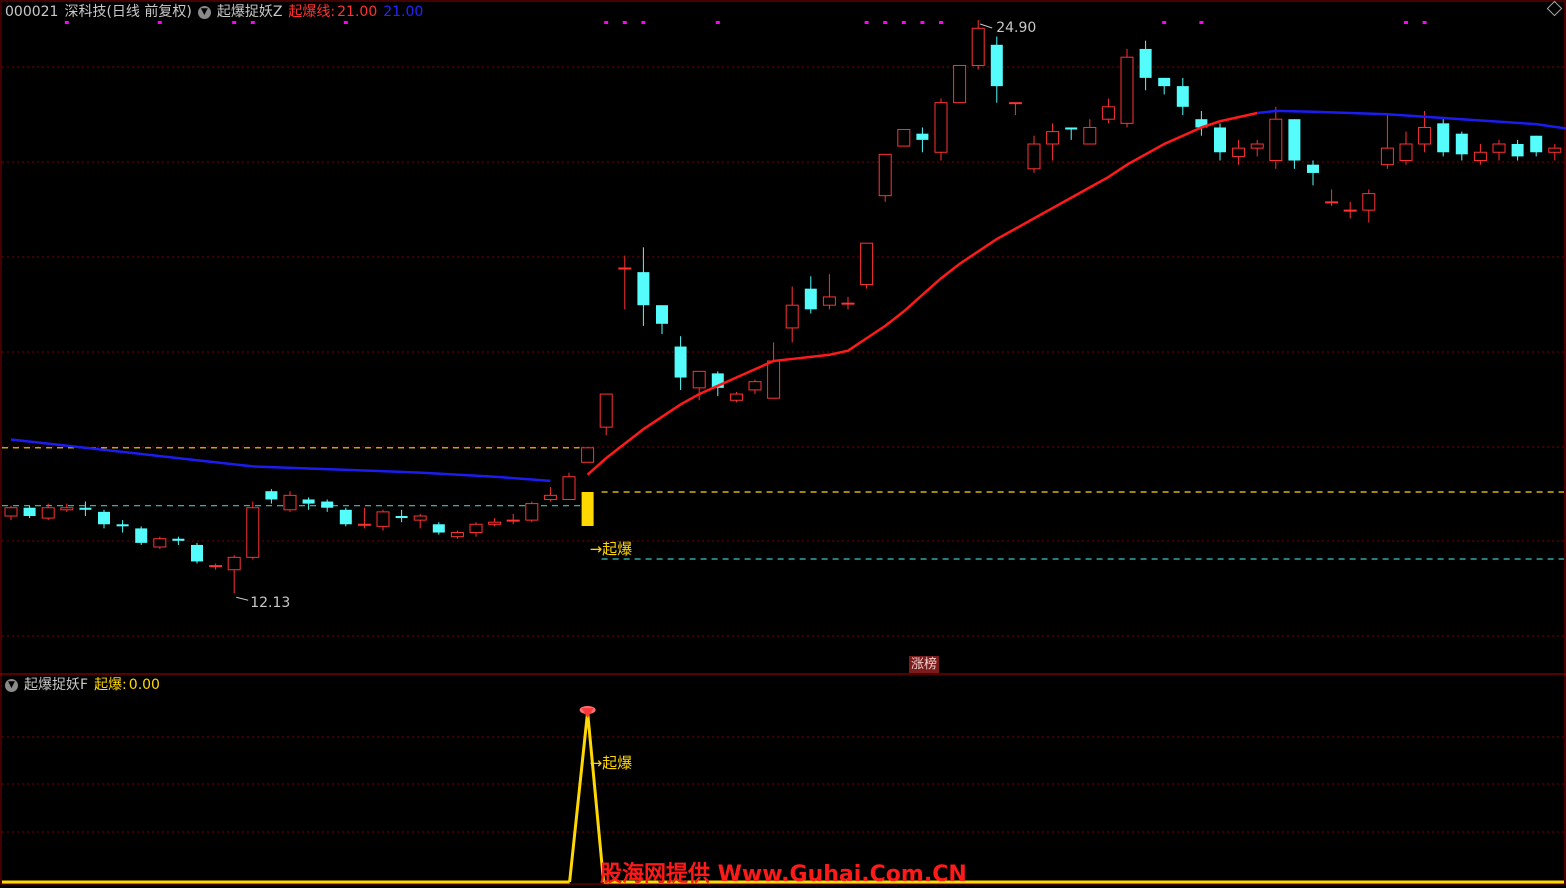 This screenshot has height=888, width=1566. I want to click on indicator-name: 起爆捉妖Z, so click(250, 12).